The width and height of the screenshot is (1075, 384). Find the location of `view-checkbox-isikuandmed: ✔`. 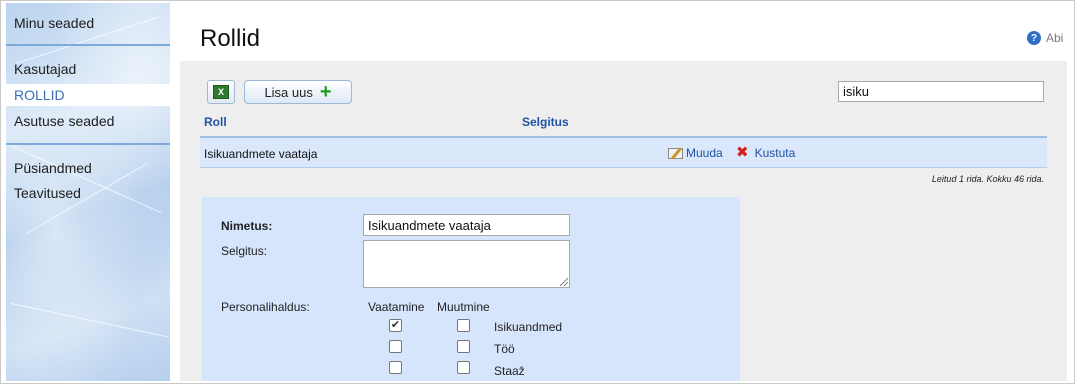

view-checkbox-isikuandmed: ✔ is located at coordinates (395, 325).